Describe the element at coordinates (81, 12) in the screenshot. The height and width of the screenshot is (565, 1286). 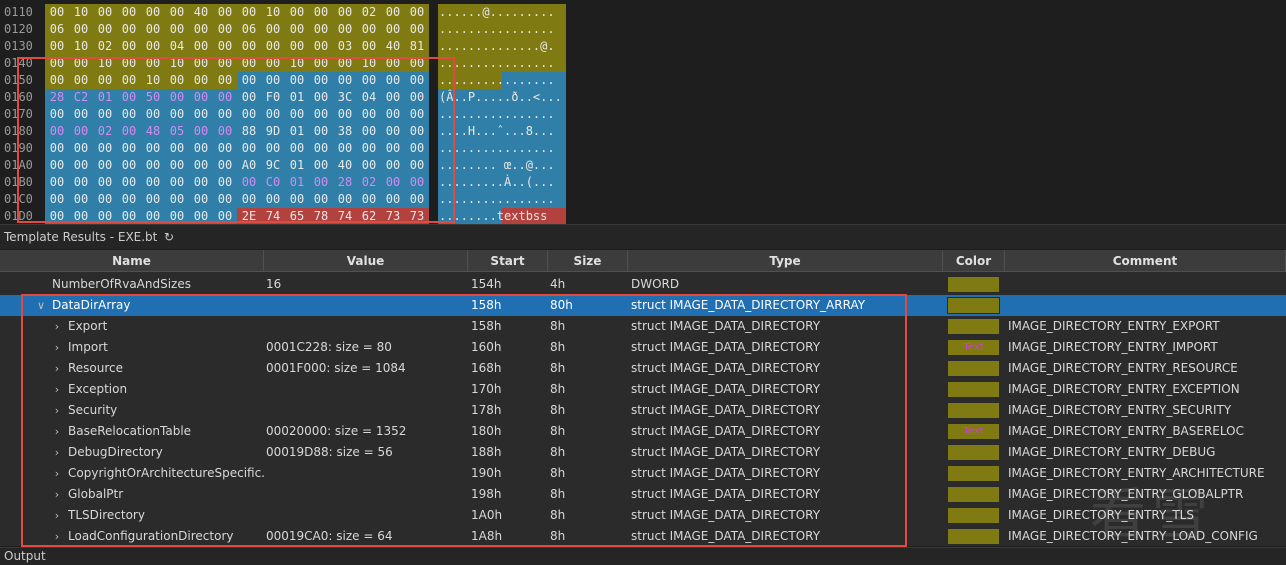
I see `hex-byte: 10` at that location.